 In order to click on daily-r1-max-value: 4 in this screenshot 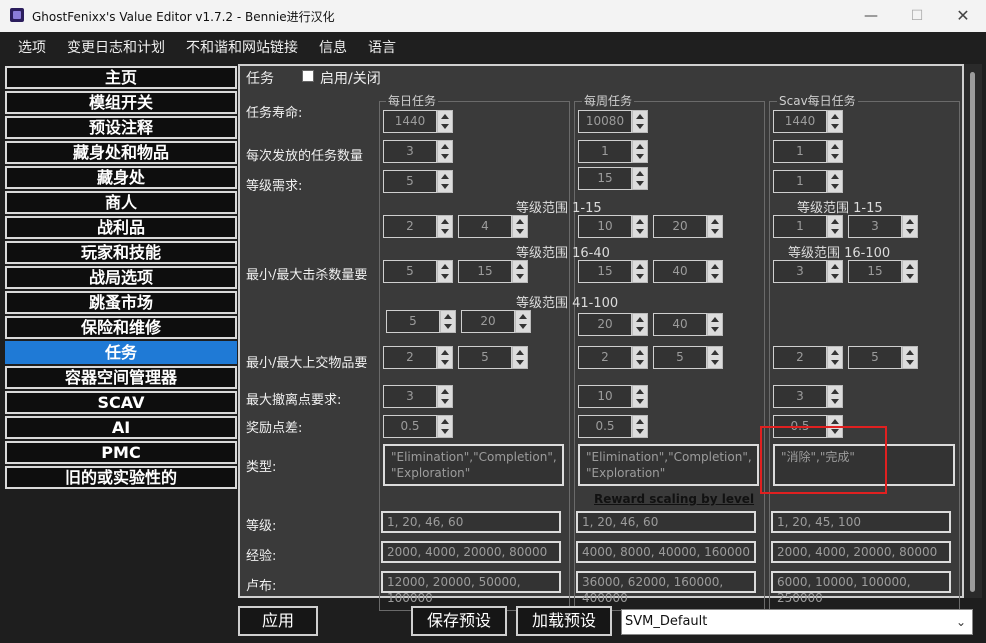, I will do `click(485, 226)`.